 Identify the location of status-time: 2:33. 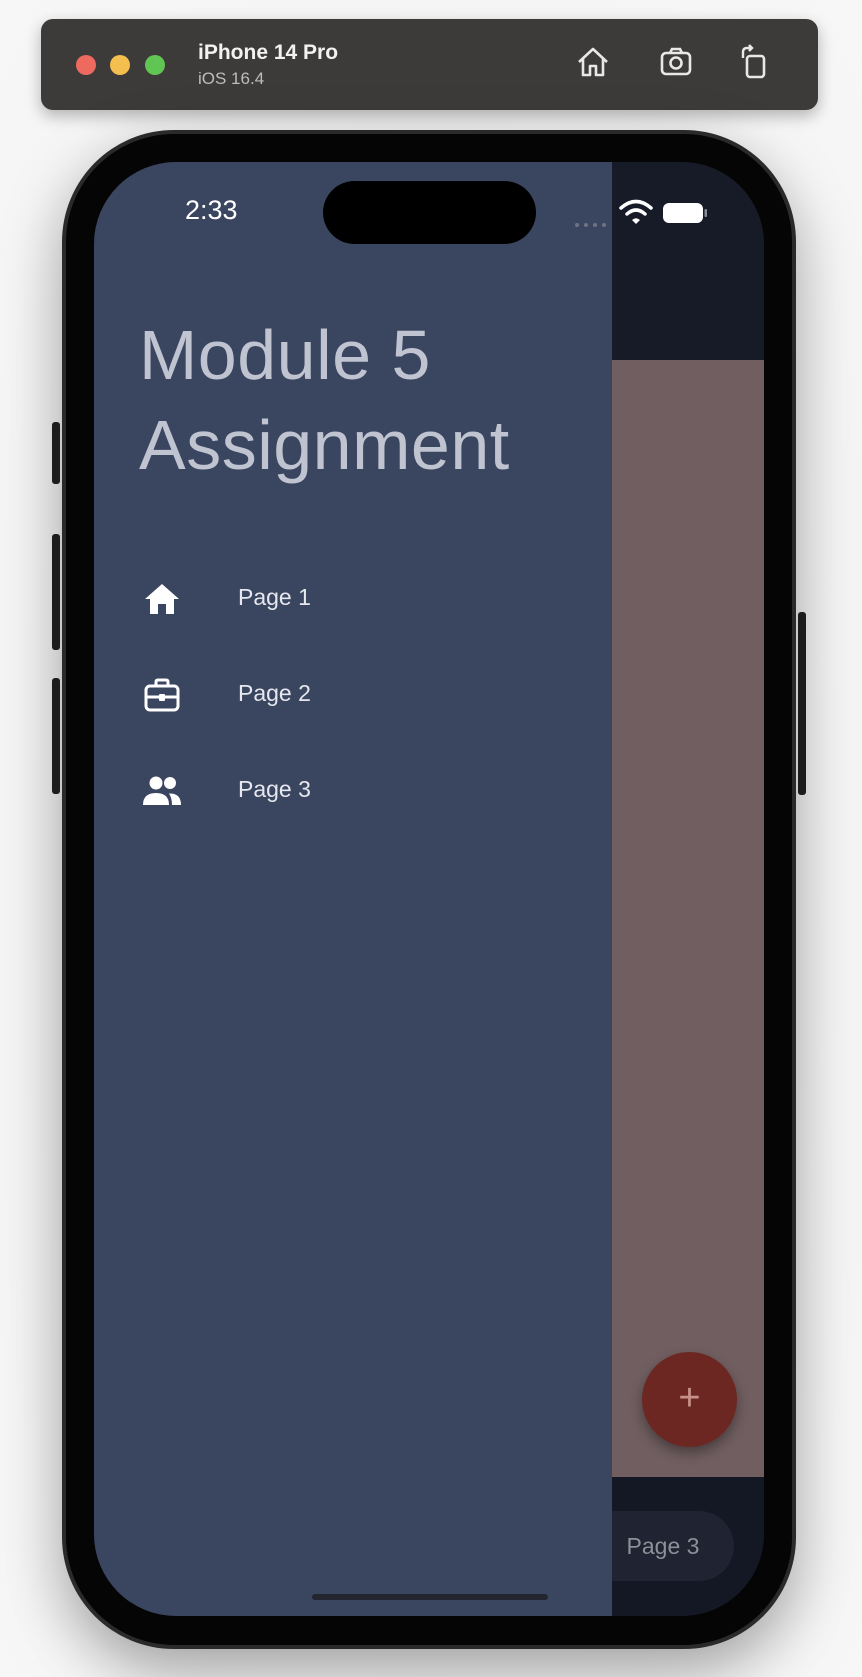
(211, 210).